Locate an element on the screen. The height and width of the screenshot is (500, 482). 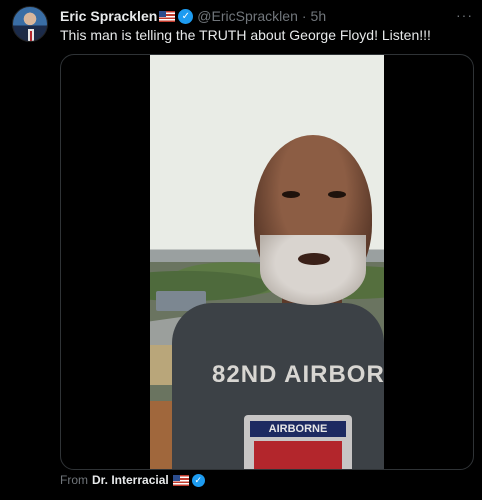
tweet-timestamp: 5h is located at coordinates (319, 16).